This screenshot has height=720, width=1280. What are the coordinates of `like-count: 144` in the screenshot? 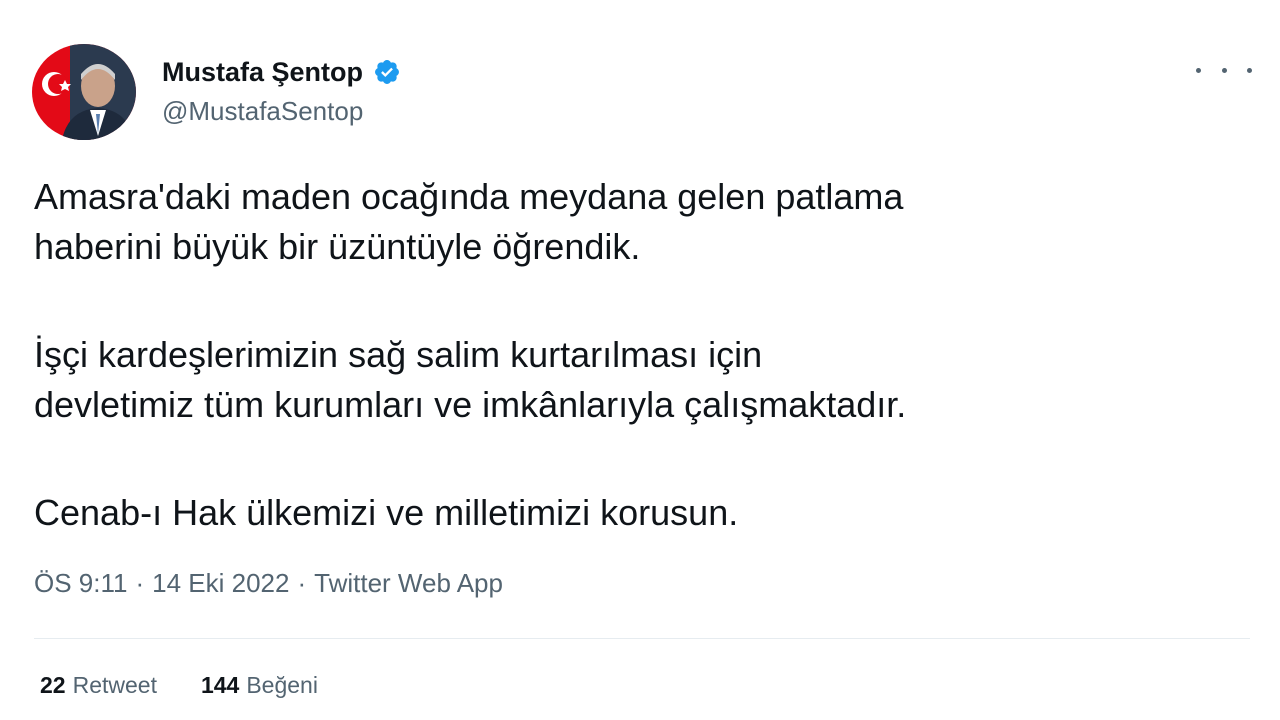 It's located at (220, 685).